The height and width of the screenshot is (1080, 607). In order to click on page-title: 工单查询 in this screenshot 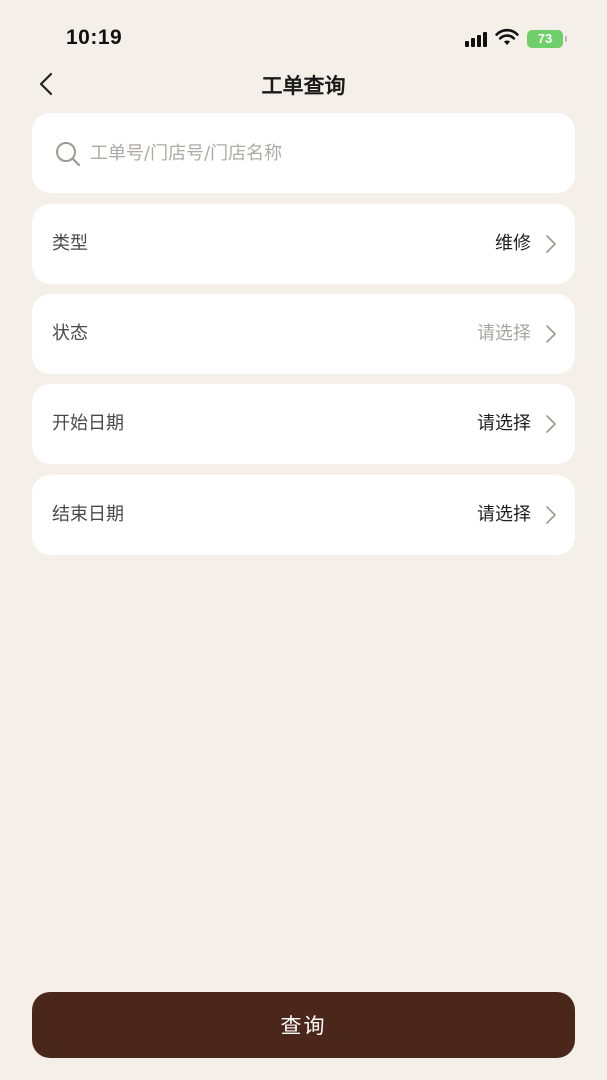, I will do `click(303, 86)`.